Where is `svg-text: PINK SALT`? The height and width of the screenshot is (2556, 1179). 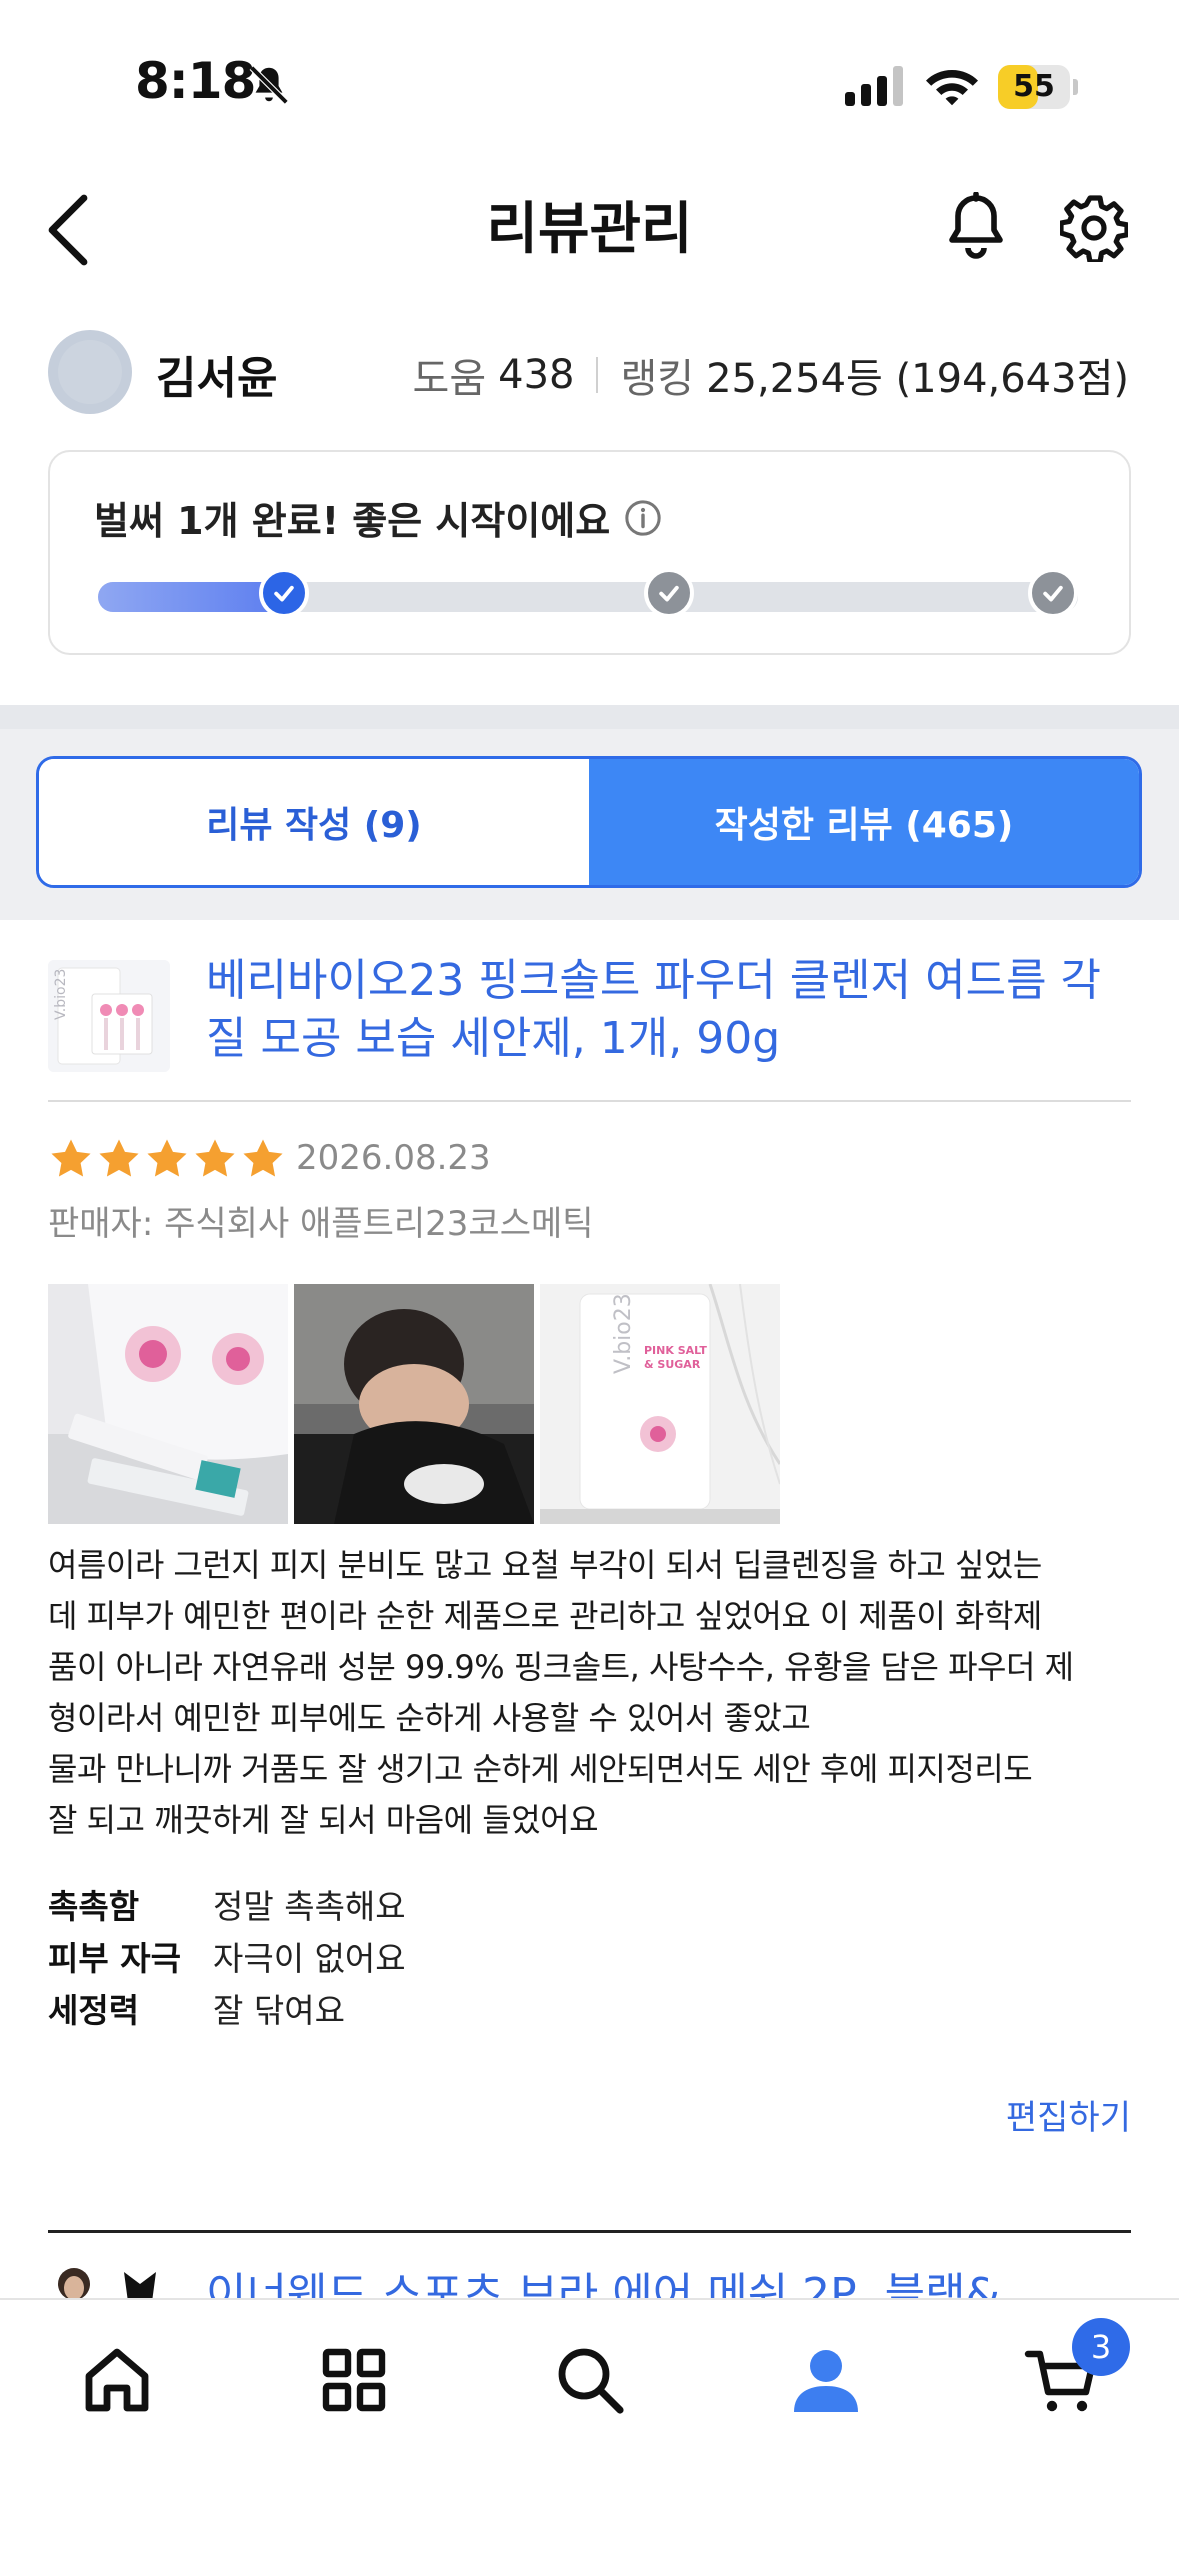
svg-text: PINK SALT is located at coordinates (675, 1350).